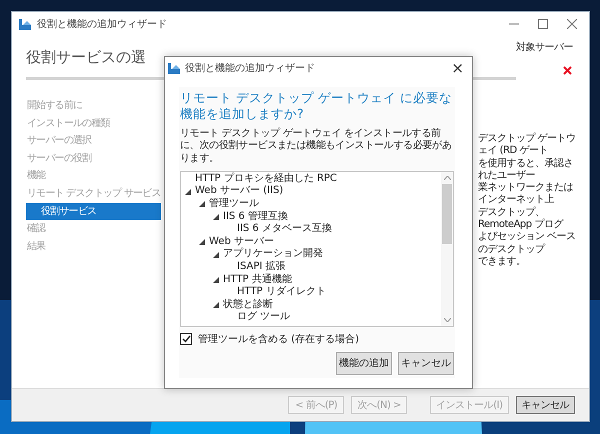 Image resolution: width=600 pixels, height=434 pixels. Describe the element at coordinates (526, 194) in the screenshot. I see `description-line: 業ネットワークまたはインターネット上` at that location.